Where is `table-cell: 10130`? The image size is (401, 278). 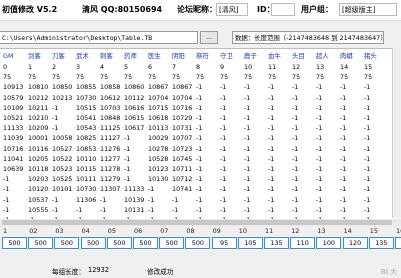 table-cell: 10130 is located at coordinates (158, 179).